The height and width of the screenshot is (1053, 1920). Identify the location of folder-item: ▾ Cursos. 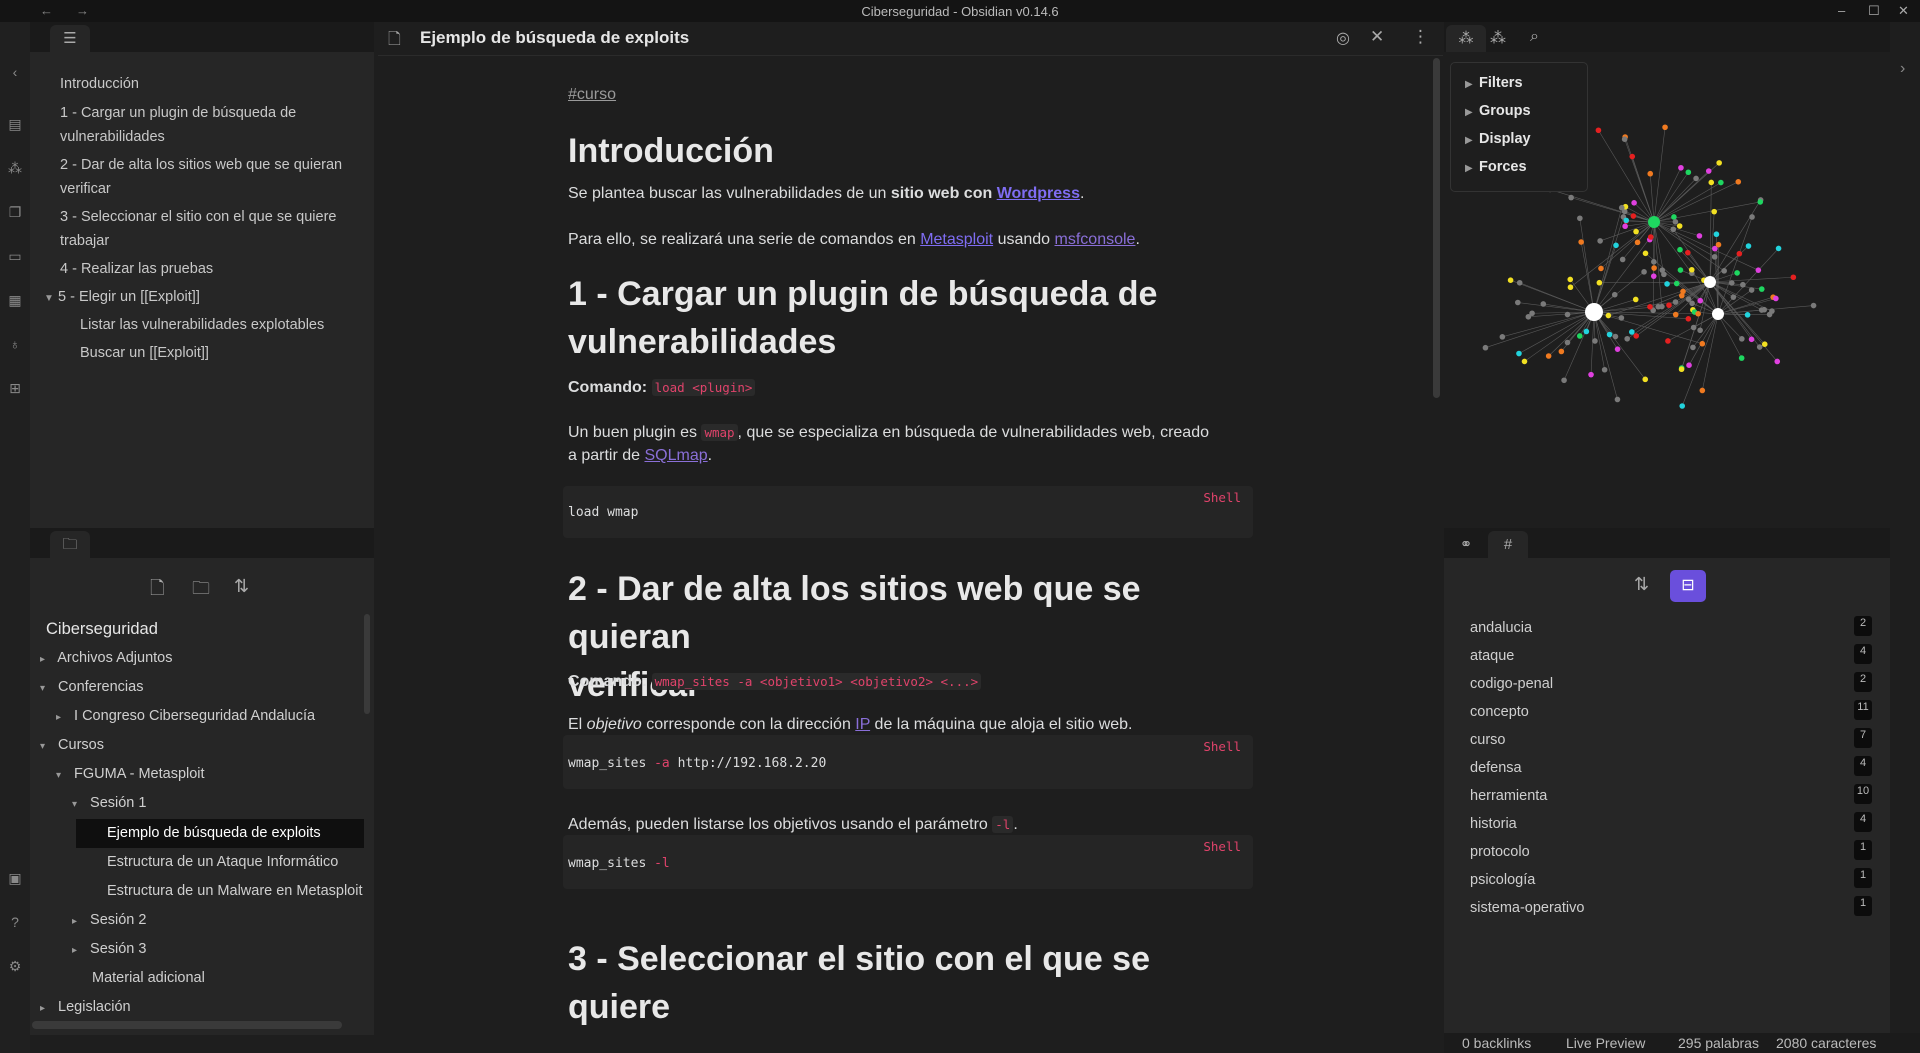
(200, 745).